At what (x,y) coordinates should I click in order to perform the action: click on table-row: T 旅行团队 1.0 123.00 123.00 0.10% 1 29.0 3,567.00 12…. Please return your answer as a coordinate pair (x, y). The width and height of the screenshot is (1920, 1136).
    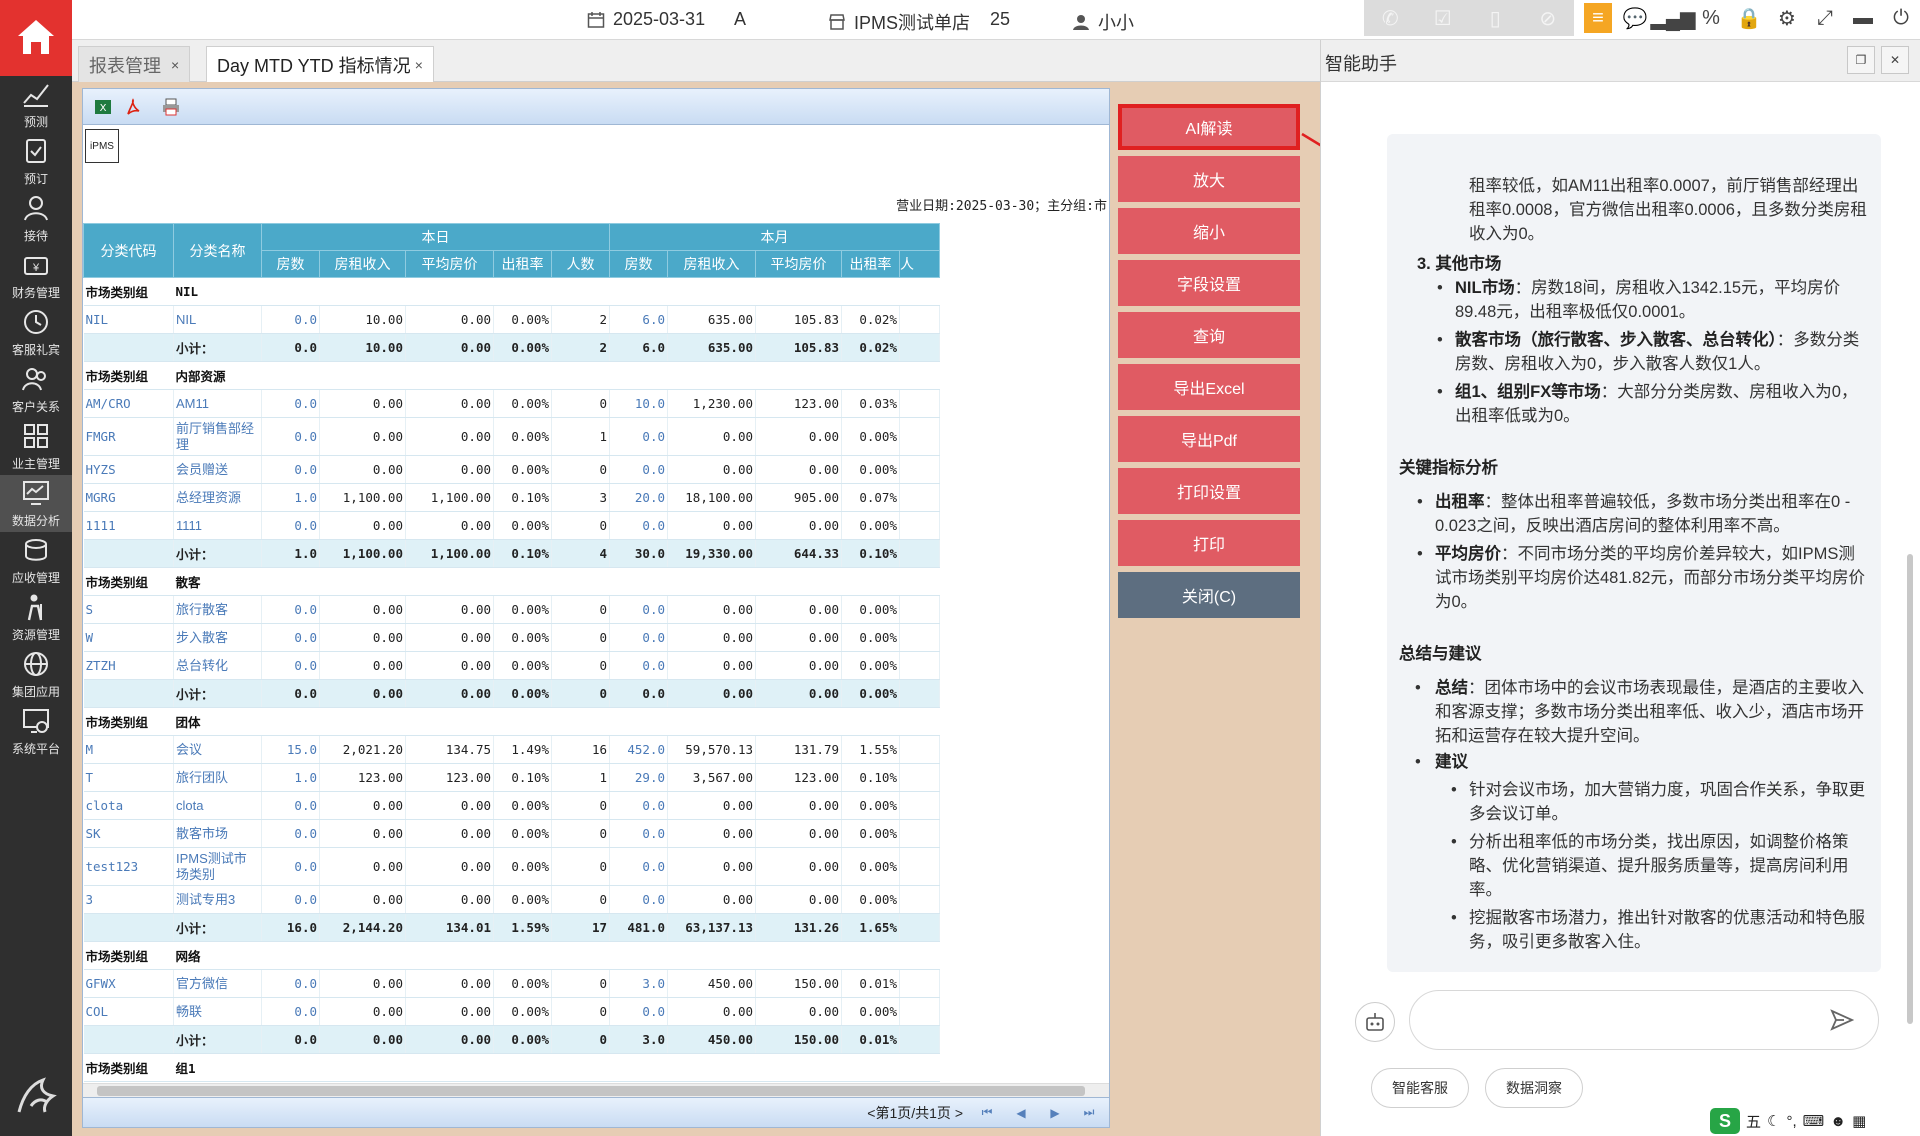
    Looking at the image, I should click on (511, 777).